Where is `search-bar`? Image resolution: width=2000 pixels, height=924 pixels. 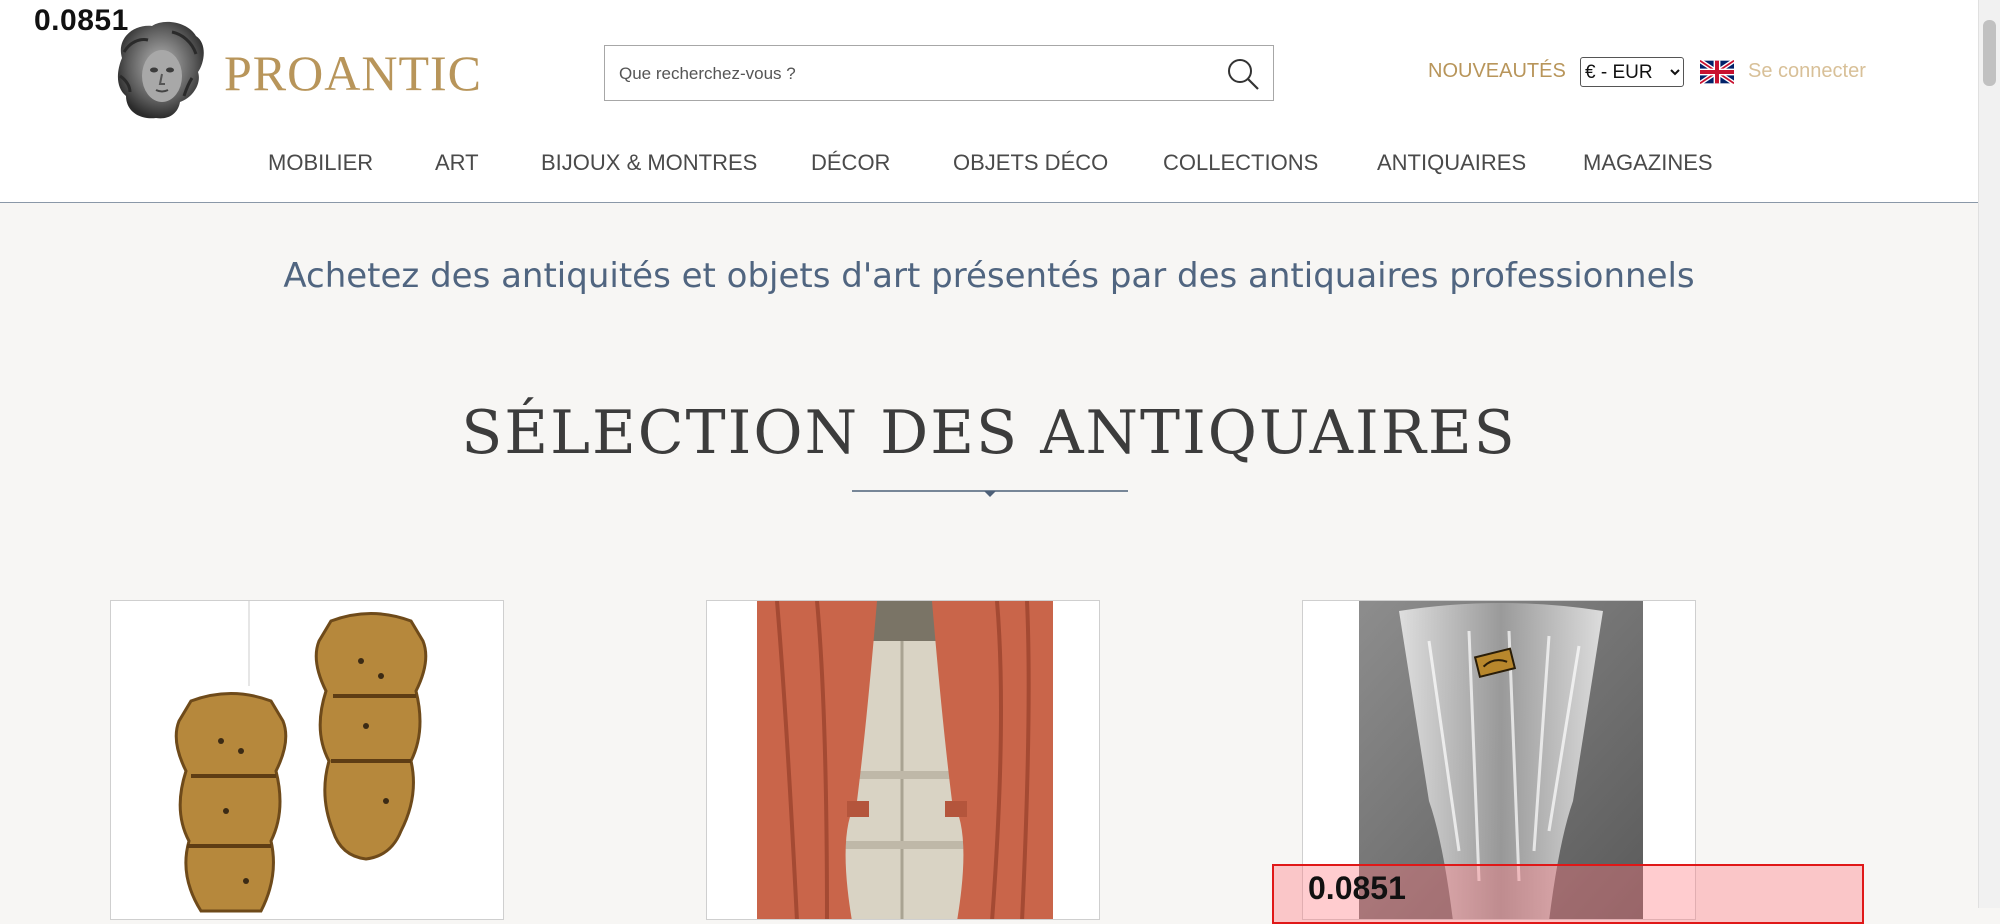 search-bar is located at coordinates (939, 73).